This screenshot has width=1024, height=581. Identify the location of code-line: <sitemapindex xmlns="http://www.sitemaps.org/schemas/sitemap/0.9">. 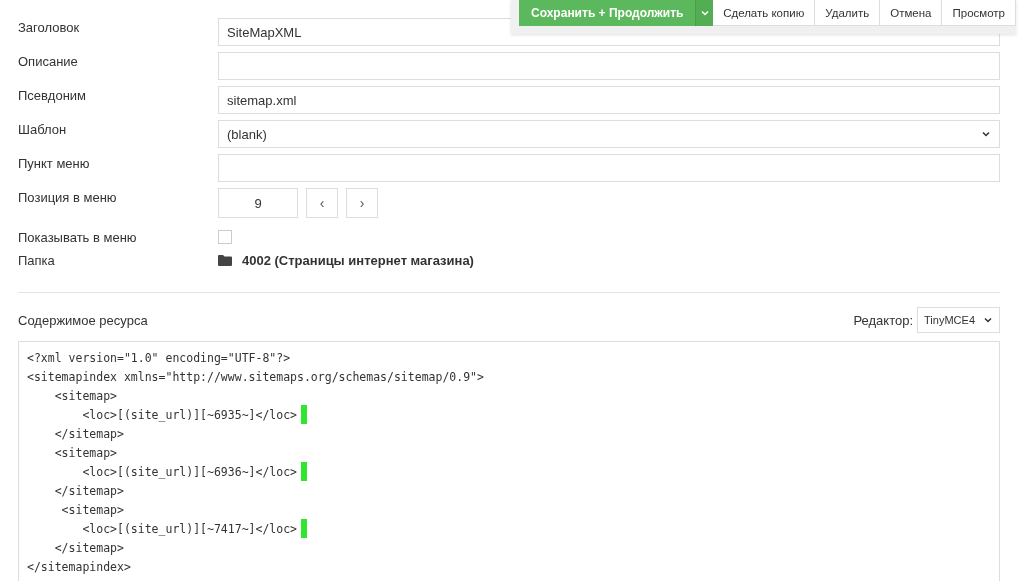
(255, 376).